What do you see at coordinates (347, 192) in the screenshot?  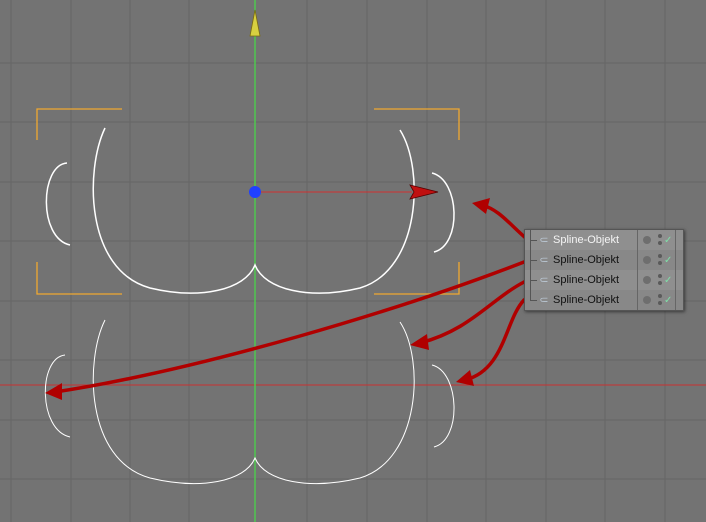 I see `move-handle-x` at bounding box center [347, 192].